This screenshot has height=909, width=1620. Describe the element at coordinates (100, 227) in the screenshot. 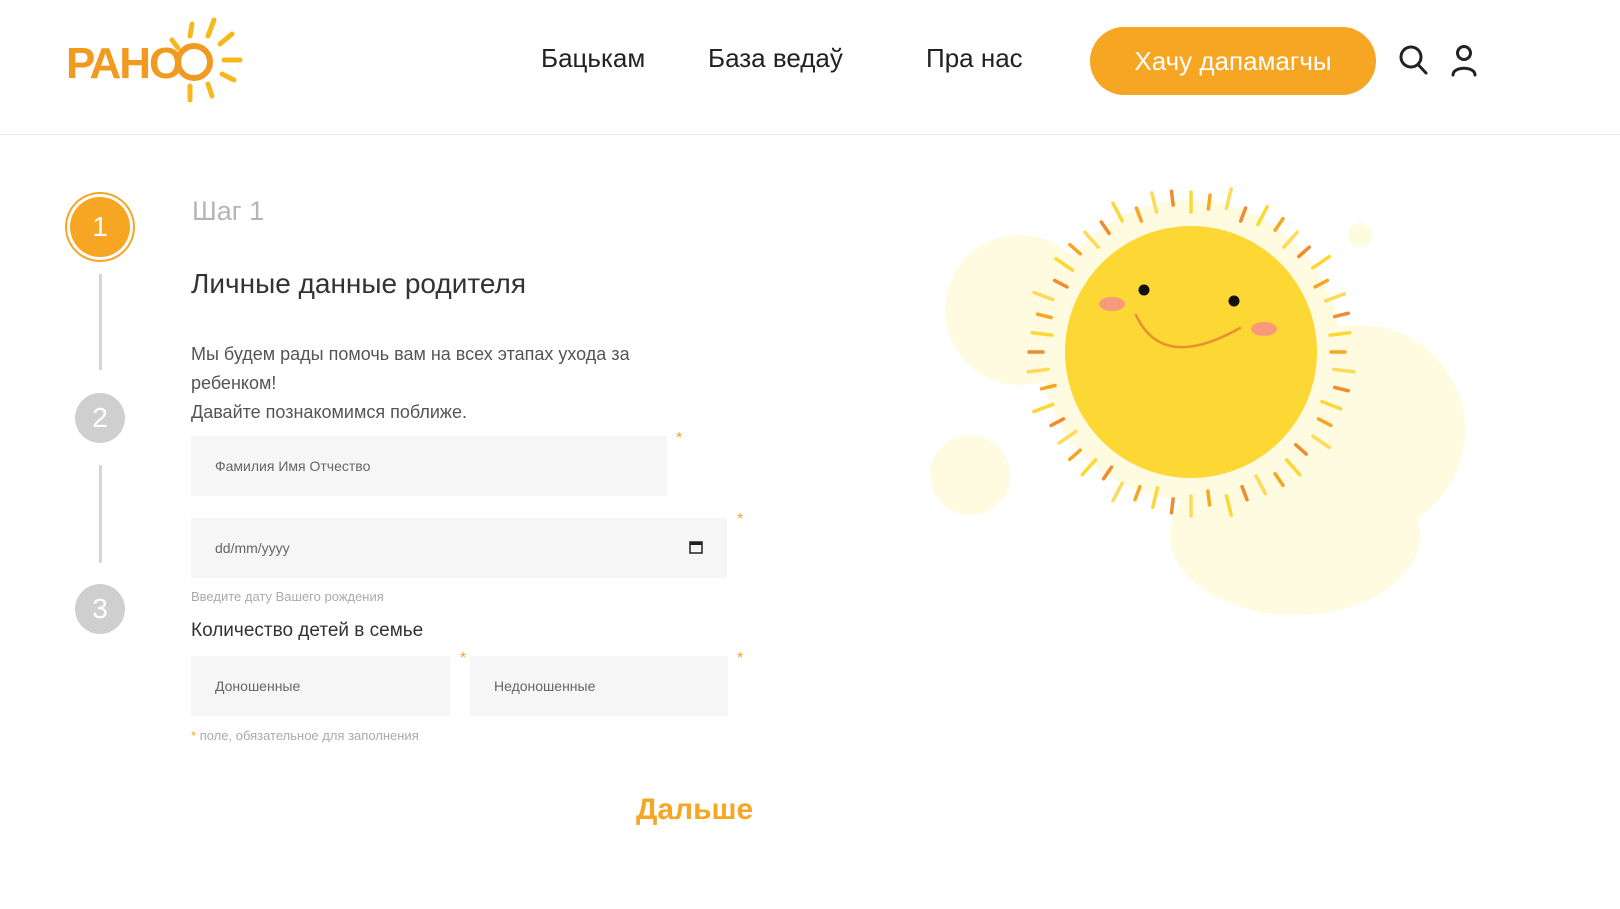

I see `step-1-indicator: 1` at that location.